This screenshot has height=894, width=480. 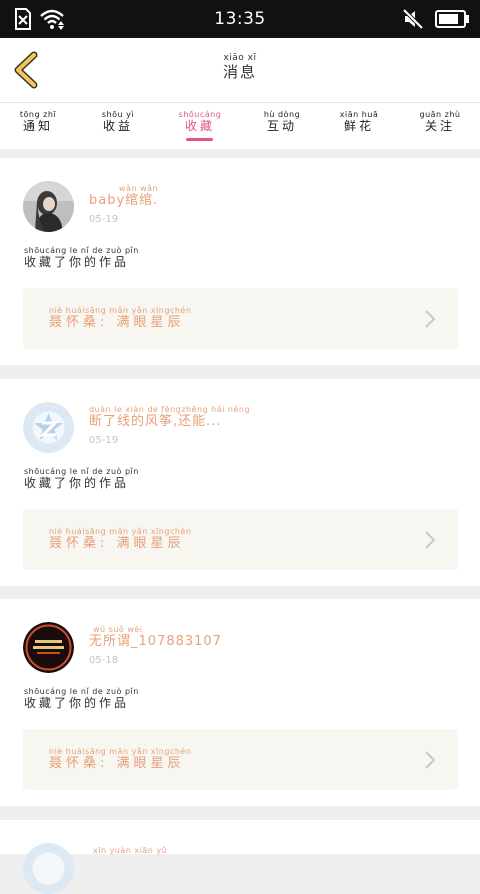 I want to click on tab-label: 收藏, so click(x=199, y=126).